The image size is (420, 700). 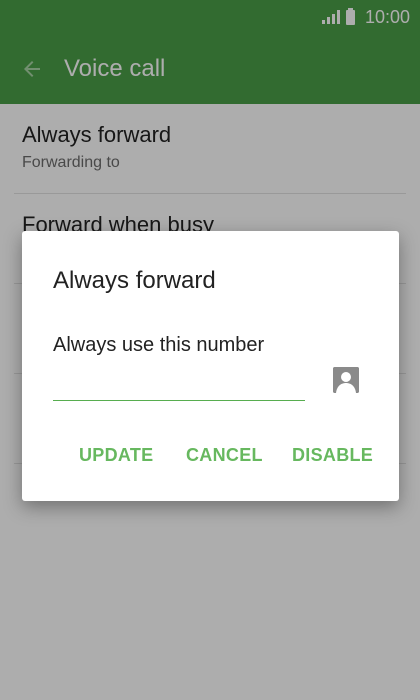 I want to click on contact-icon, so click(x=346, y=380).